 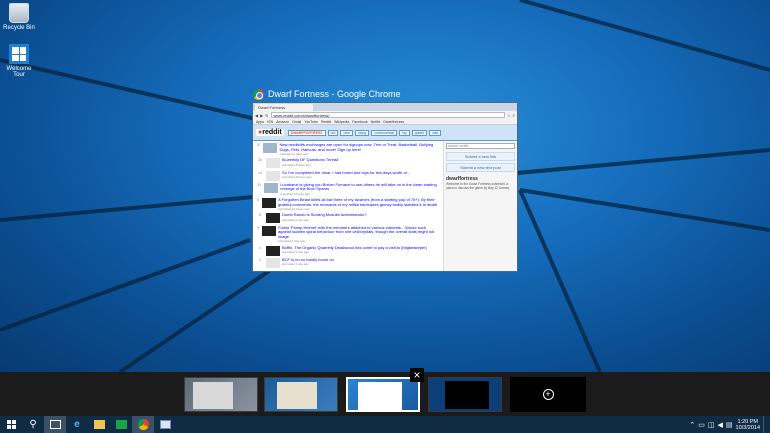 I want to click on window-title-text: Dwarf Fortness - Google Chrome, so click(x=334, y=94).